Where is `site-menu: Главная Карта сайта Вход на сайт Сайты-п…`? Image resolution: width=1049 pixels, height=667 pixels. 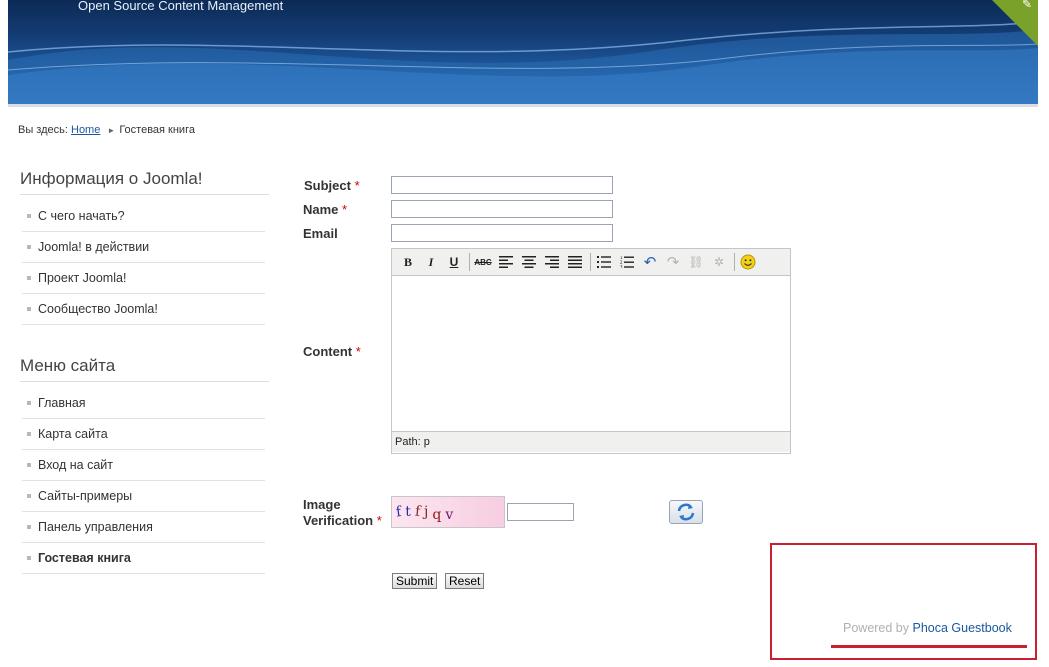
site-menu: Главная Карта сайта Вход на сайт Сайты-п… is located at coordinates (143, 481).